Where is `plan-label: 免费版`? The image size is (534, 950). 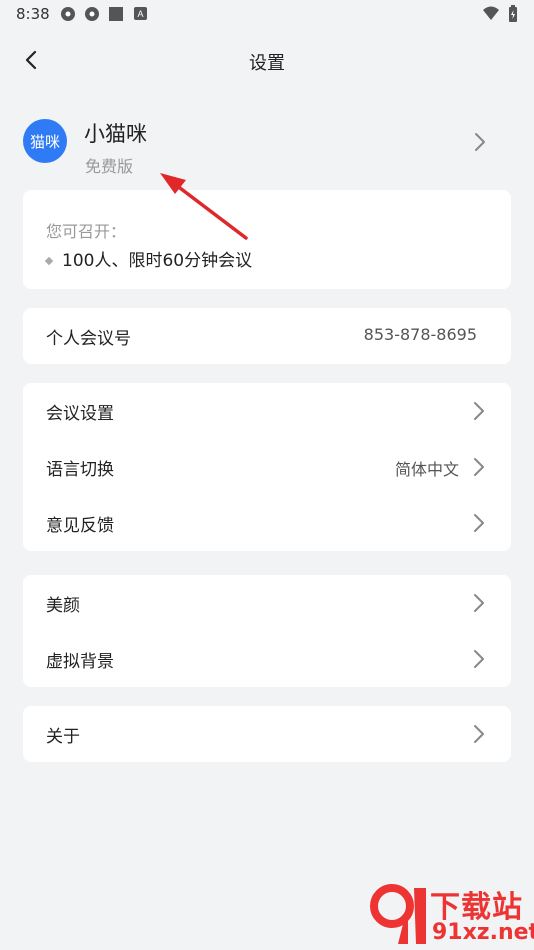 plan-label: 免费版 is located at coordinates (109, 166).